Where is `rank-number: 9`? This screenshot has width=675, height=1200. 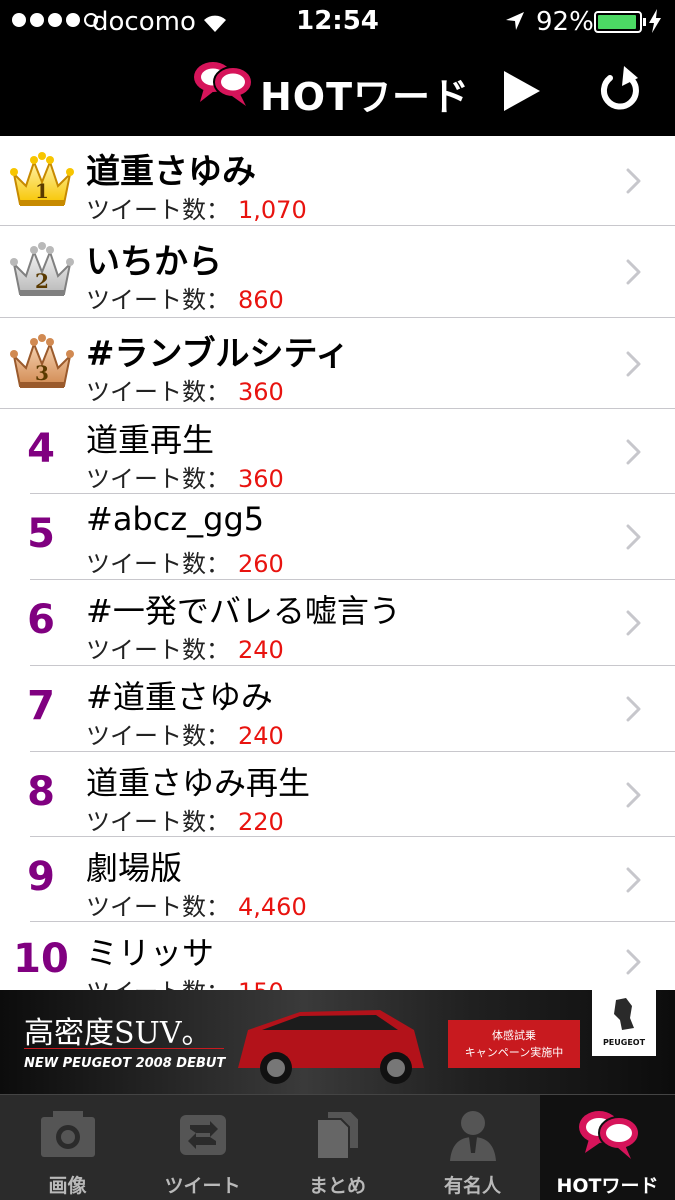
rank-number: 9 is located at coordinates (41, 876).